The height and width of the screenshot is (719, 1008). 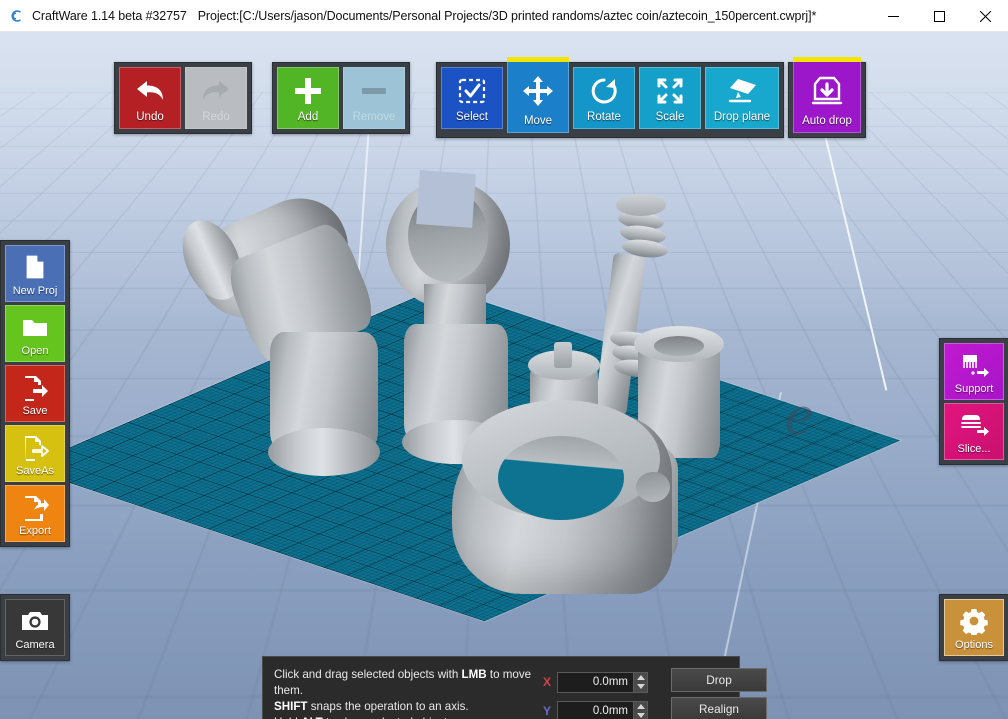 I want to click on hint-line-2: SHIFT snaps the operation to an axis., so click(x=371, y=706).